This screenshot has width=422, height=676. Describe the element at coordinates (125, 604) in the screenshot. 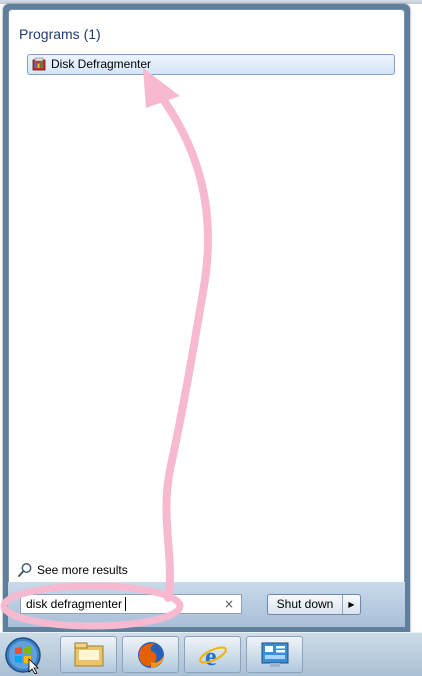

I see `text-caret` at that location.